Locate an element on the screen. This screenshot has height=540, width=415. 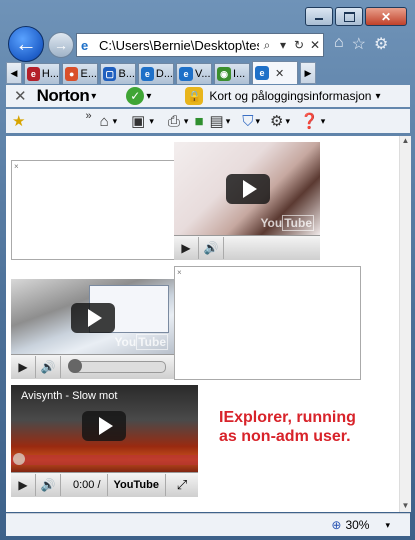
time-display: 0:00 / is located at coordinates (87, 485).